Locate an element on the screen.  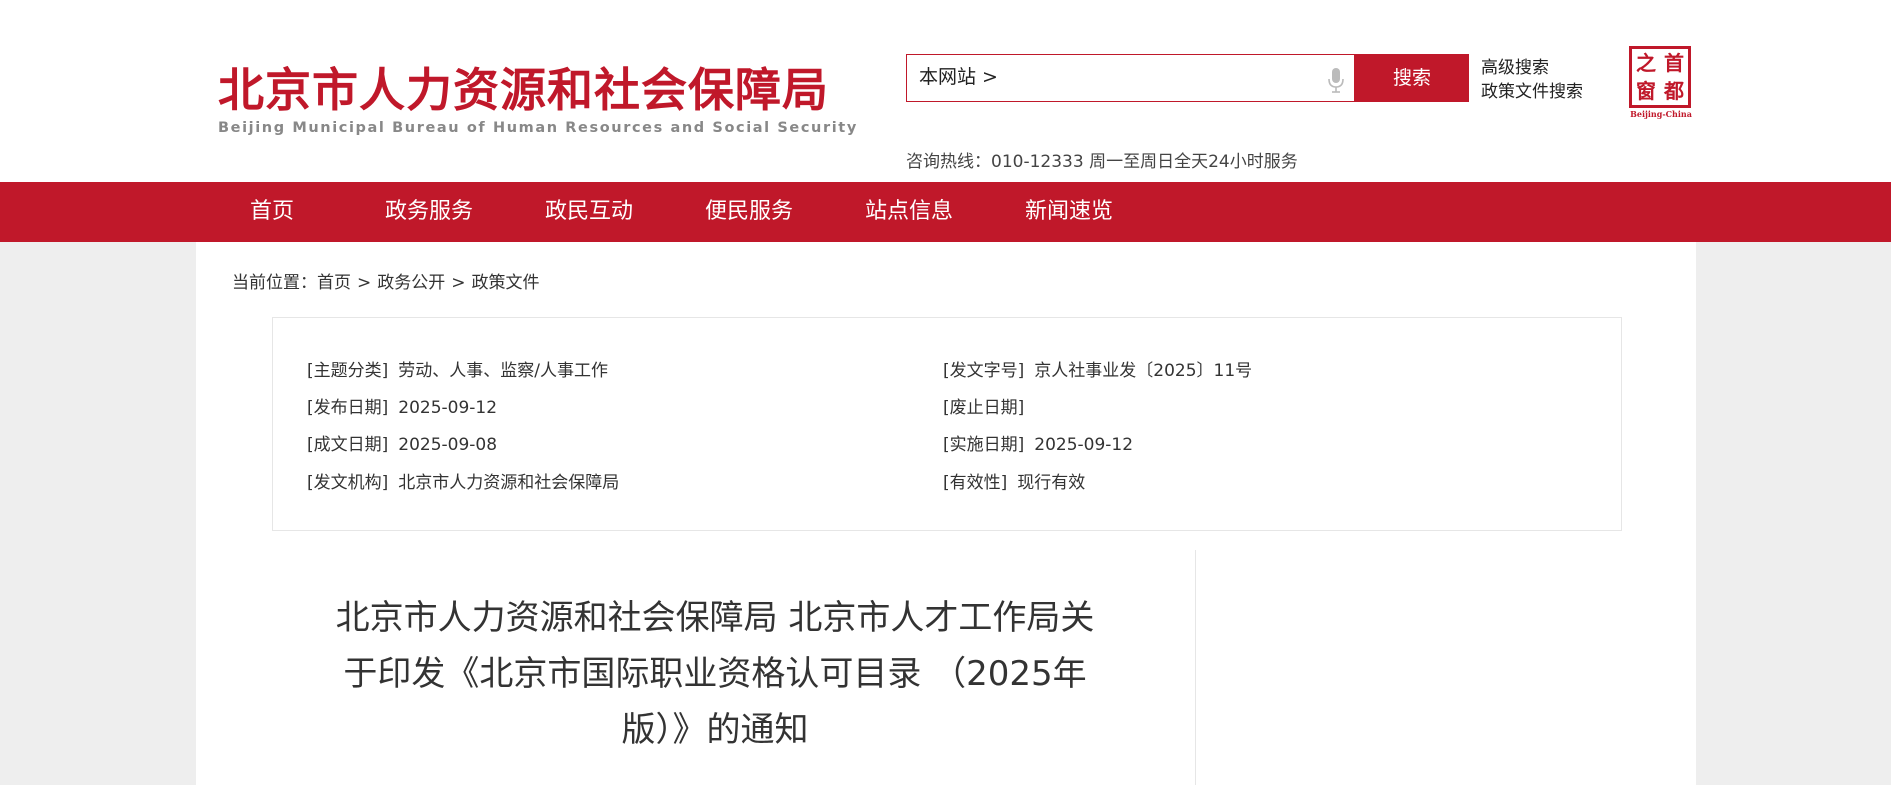
breadcrumb-item-home: 首页 is located at coordinates (334, 283).